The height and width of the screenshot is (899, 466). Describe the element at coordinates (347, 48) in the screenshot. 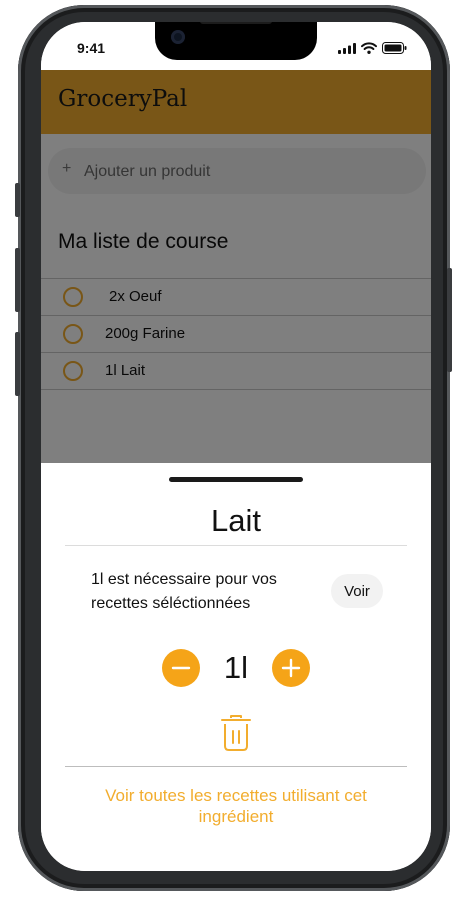

I see `signal-icon` at that location.